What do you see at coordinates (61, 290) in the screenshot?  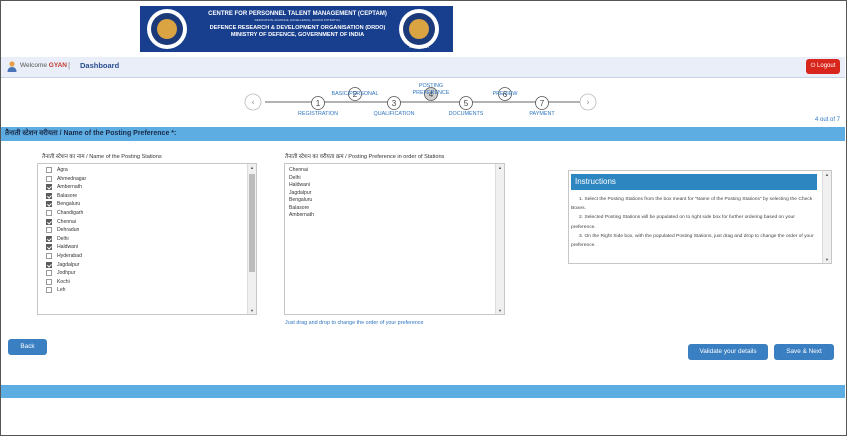 I see `station-label: Leh` at bounding box center [61, 290].